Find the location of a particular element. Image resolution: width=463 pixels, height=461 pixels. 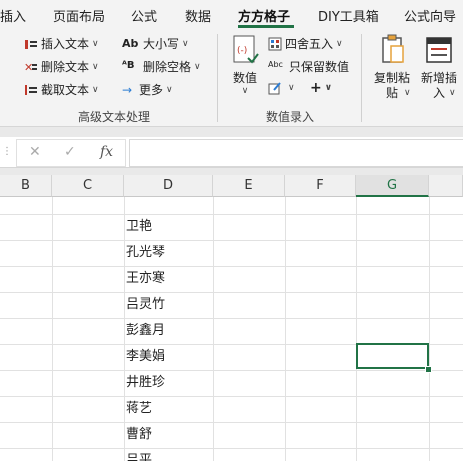

text-group-label: 高级文本处理 is located at coordinates (114, 117).